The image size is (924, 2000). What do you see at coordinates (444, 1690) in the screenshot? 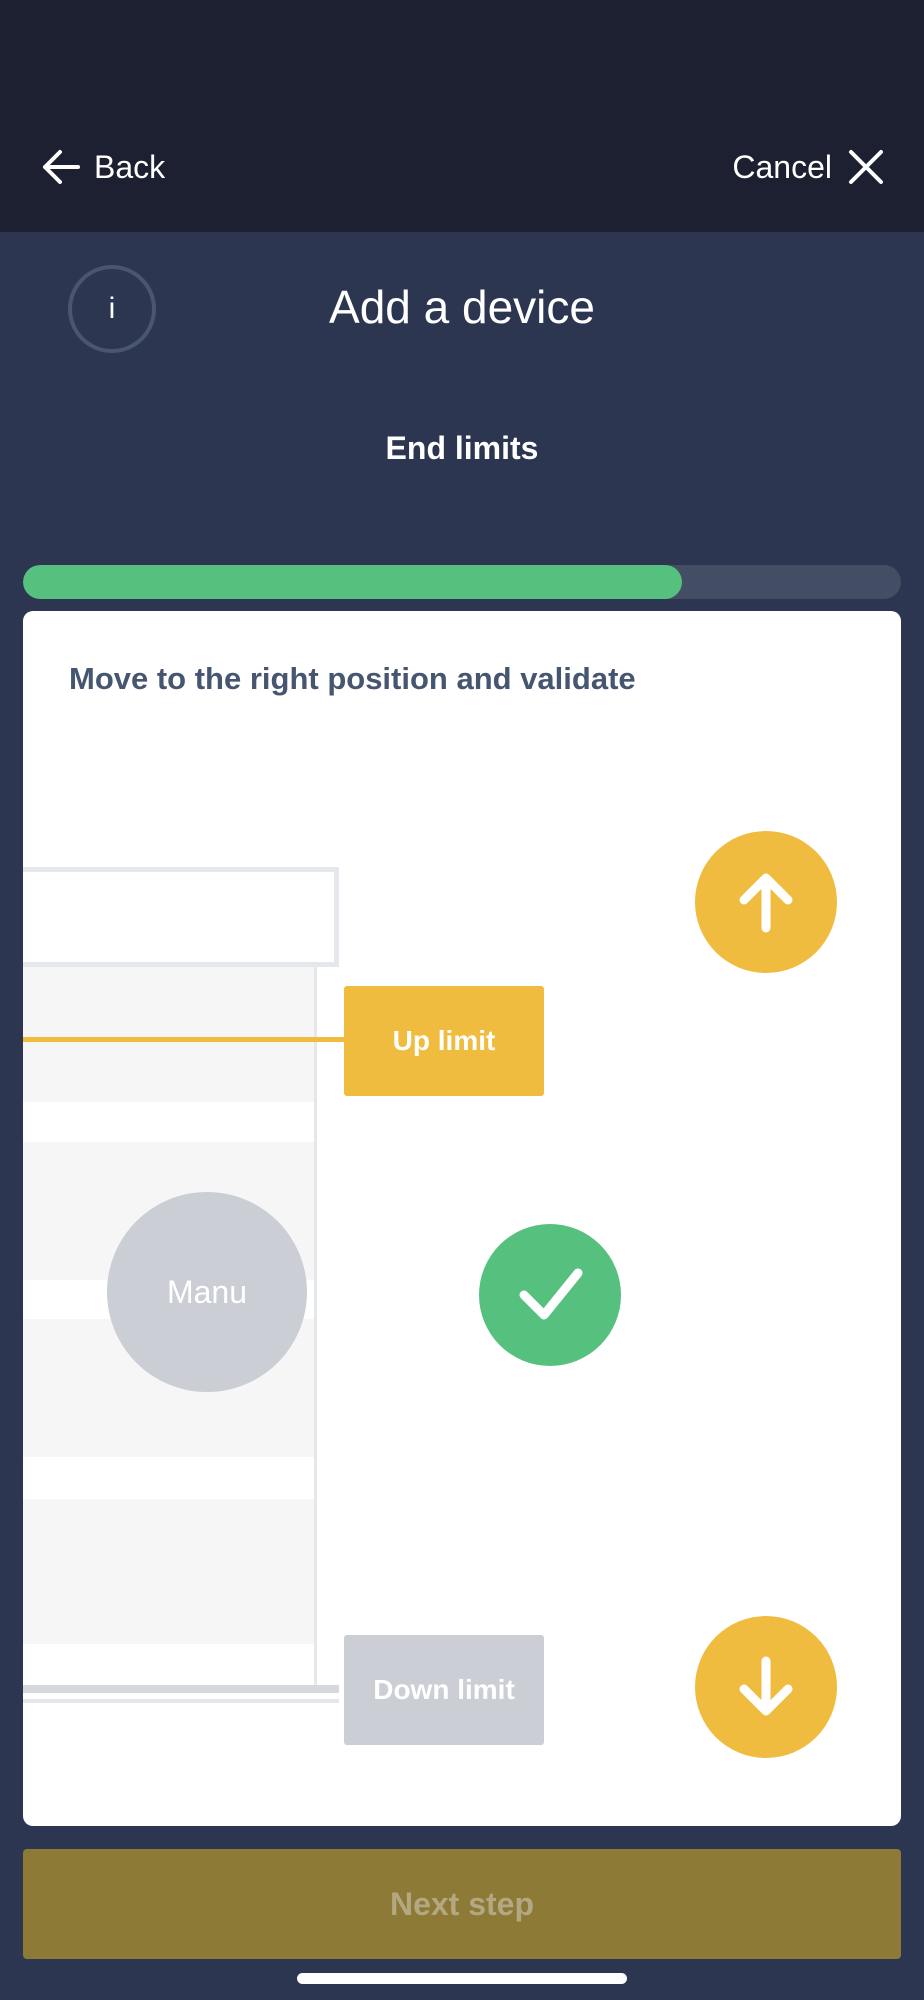
I see `down-limit-tag: Down limit` at bounding box center [444, 1690].